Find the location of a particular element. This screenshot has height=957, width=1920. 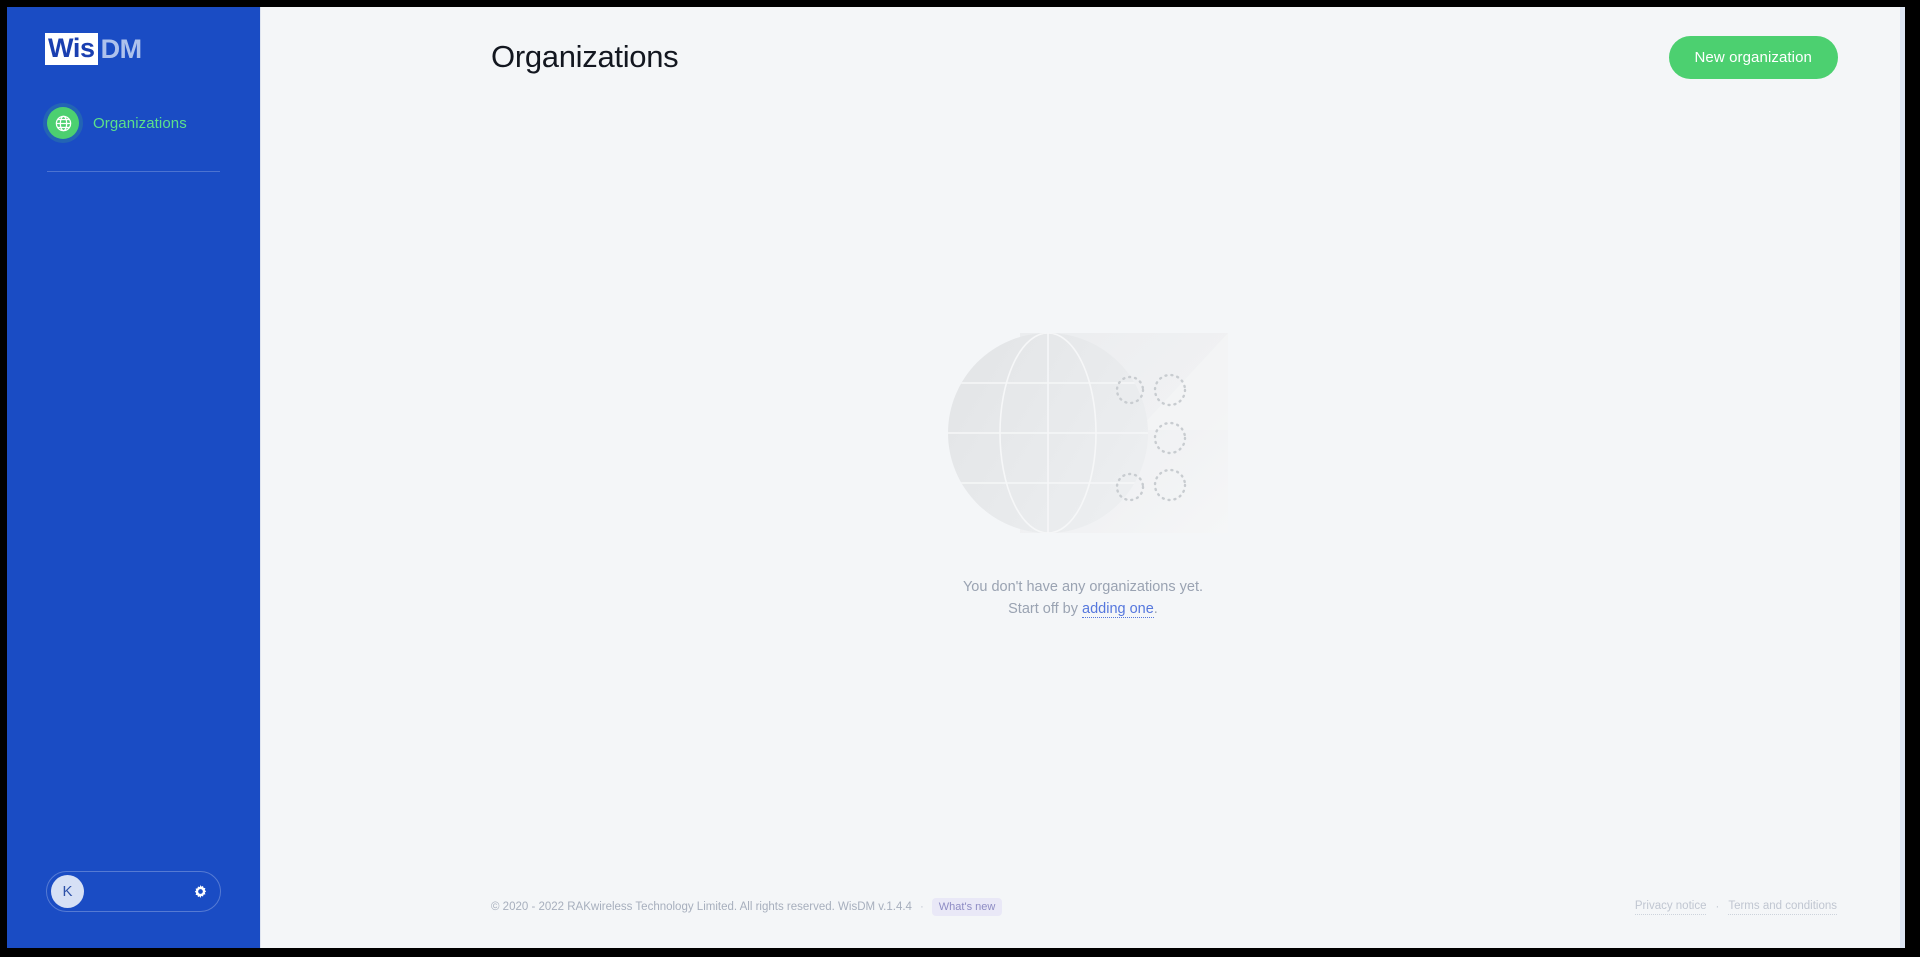

sidebar-item-label: Organizations is located at coordinates (140, 123).